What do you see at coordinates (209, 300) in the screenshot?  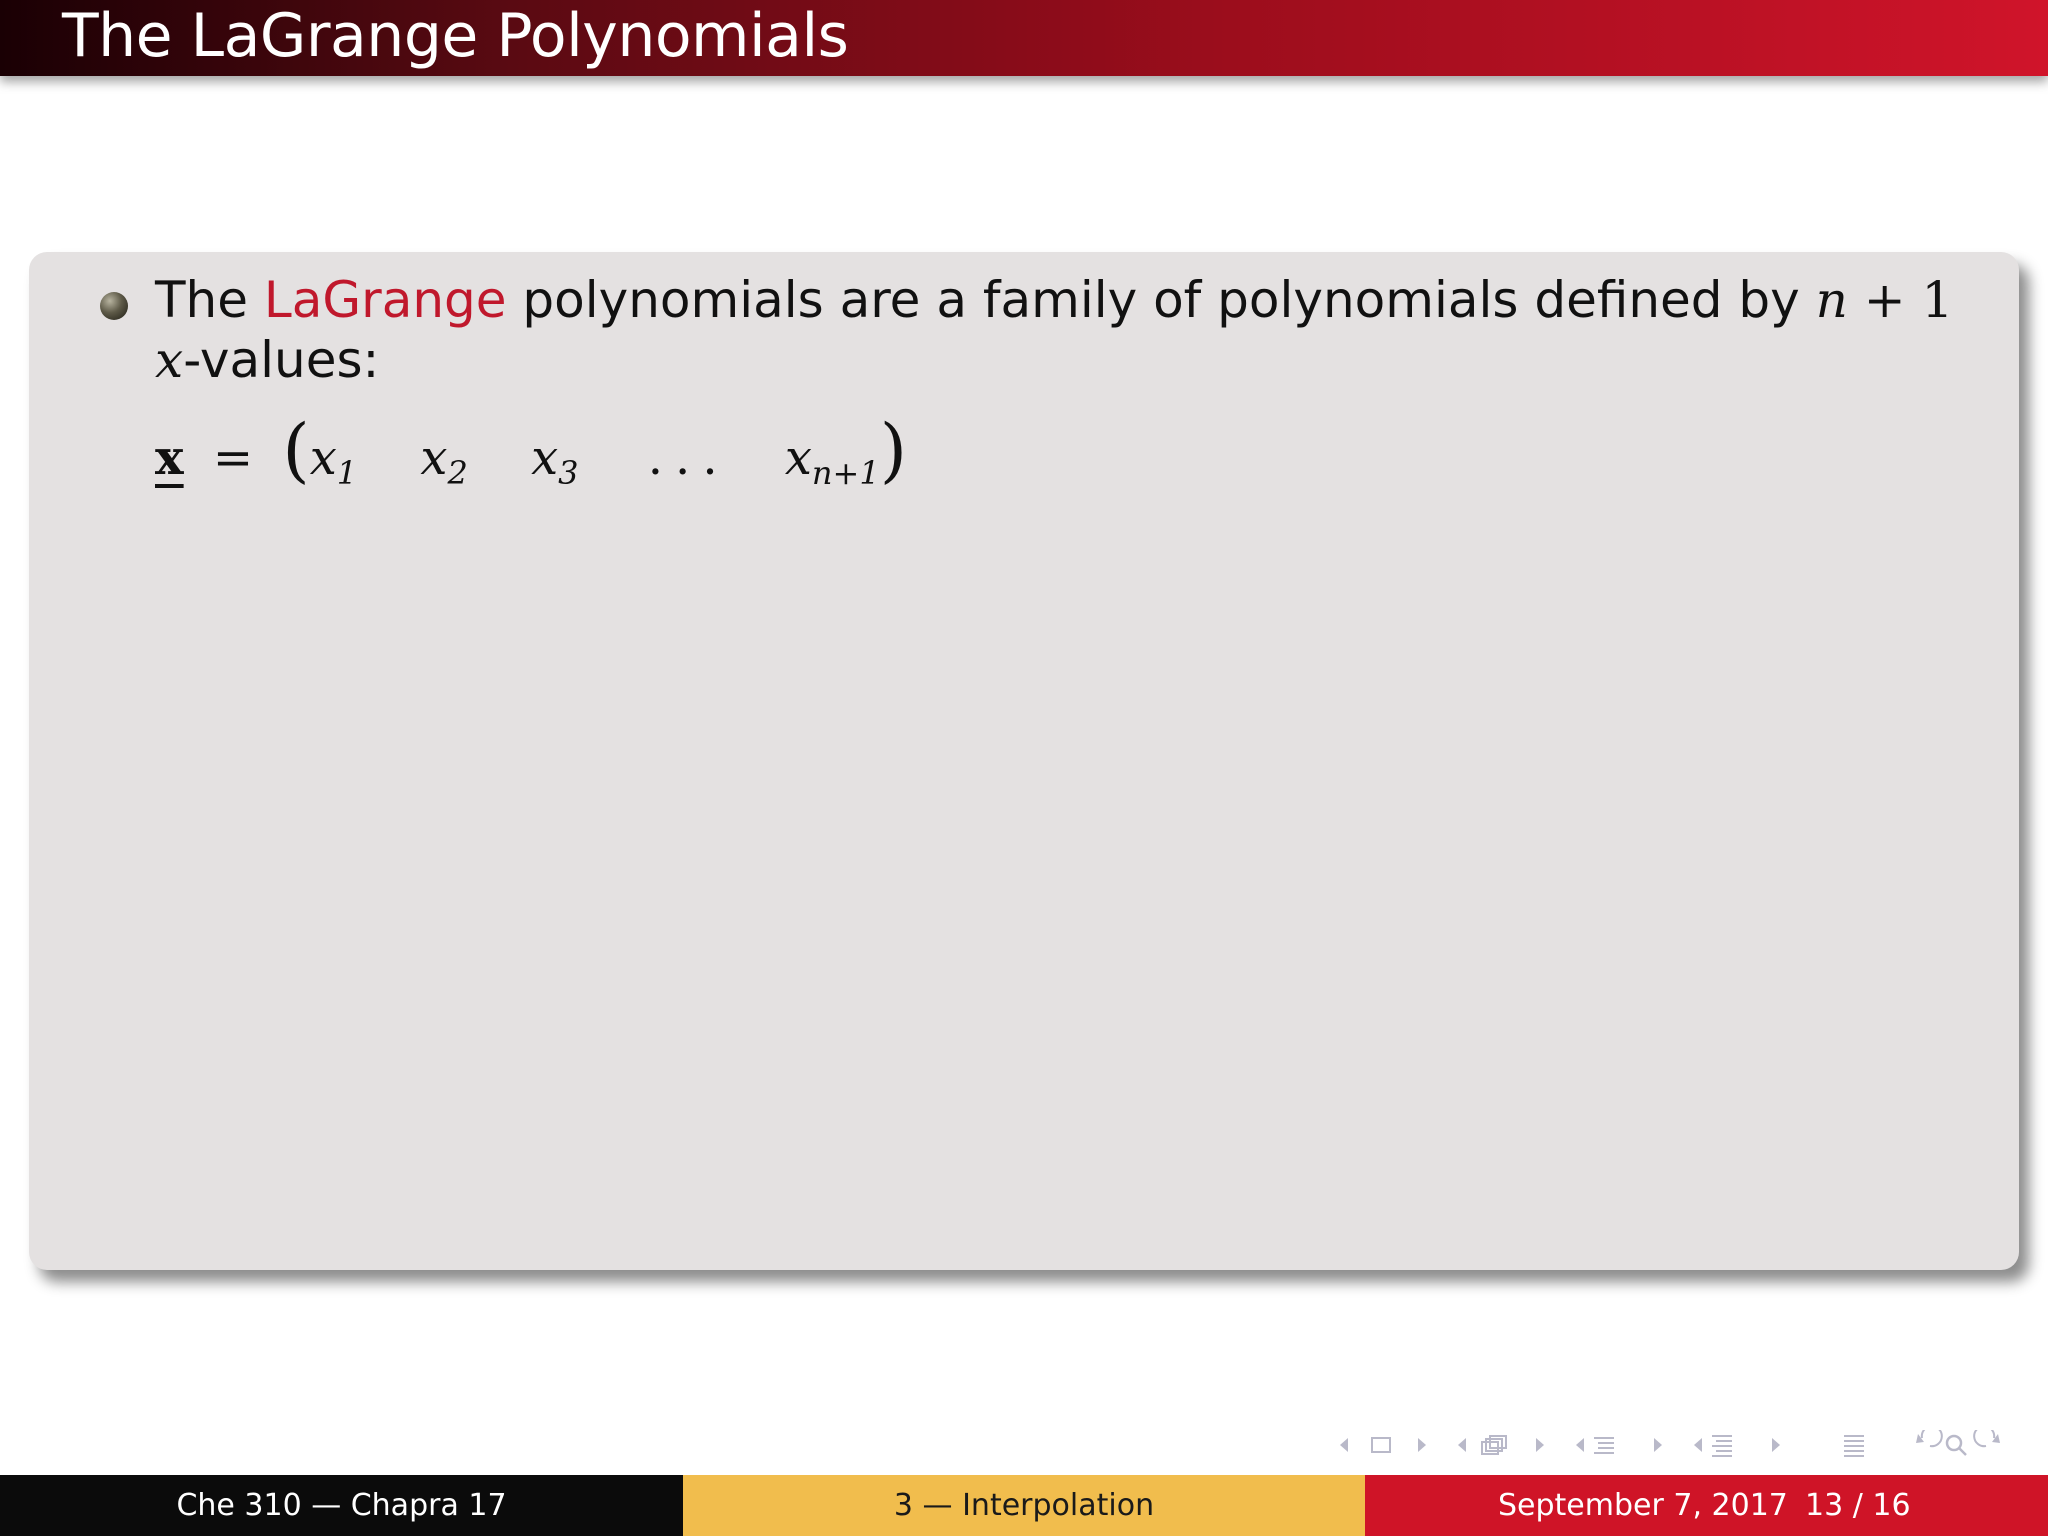 I see `bullet-text-start: The` at bounding box center [209, 300].